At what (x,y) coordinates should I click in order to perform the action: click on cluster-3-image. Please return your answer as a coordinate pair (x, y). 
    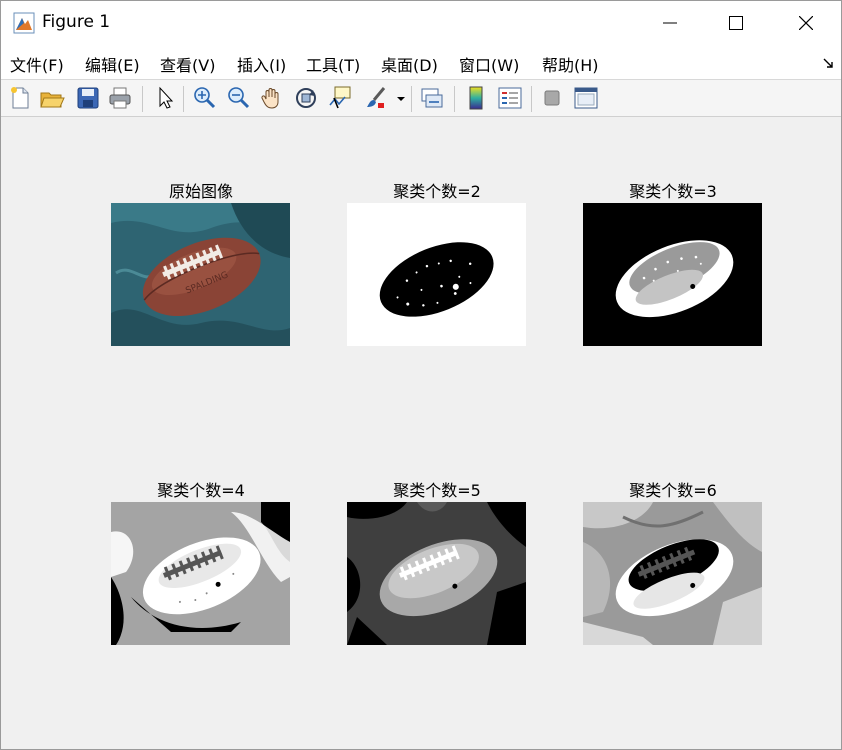
    Looking at the image, I should click on (672, 274).